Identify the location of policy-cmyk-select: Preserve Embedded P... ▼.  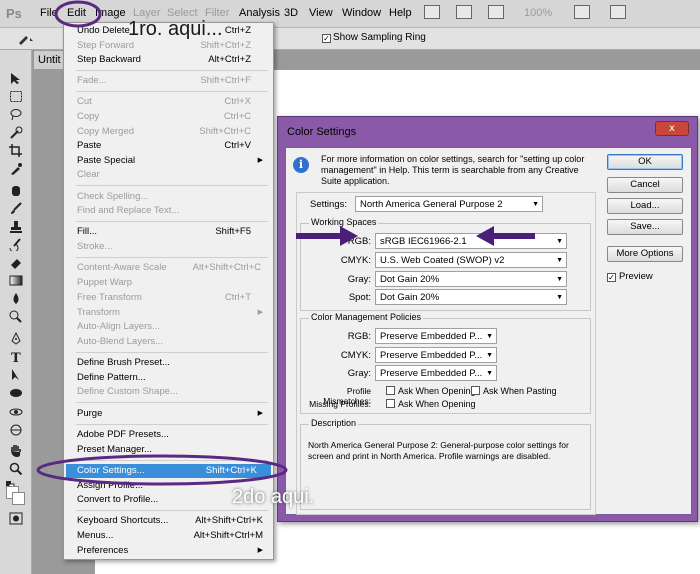
(436, 355).